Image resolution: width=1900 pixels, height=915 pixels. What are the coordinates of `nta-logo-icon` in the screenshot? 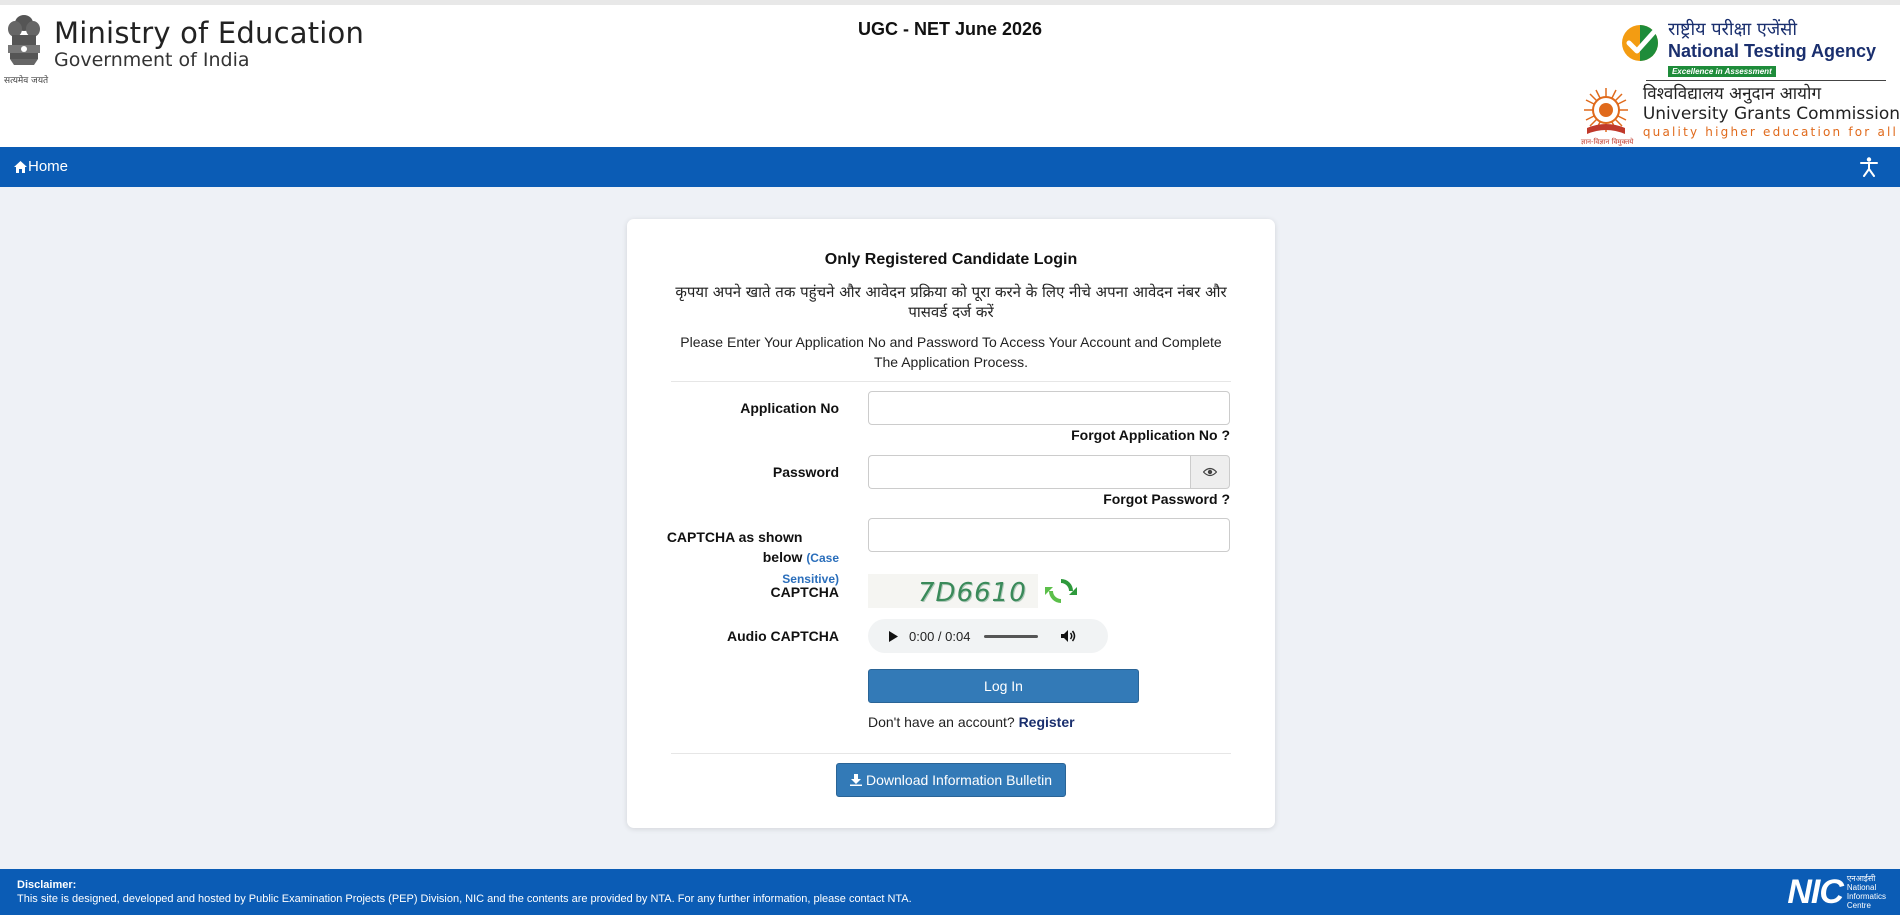 It's located at (1639, 43).